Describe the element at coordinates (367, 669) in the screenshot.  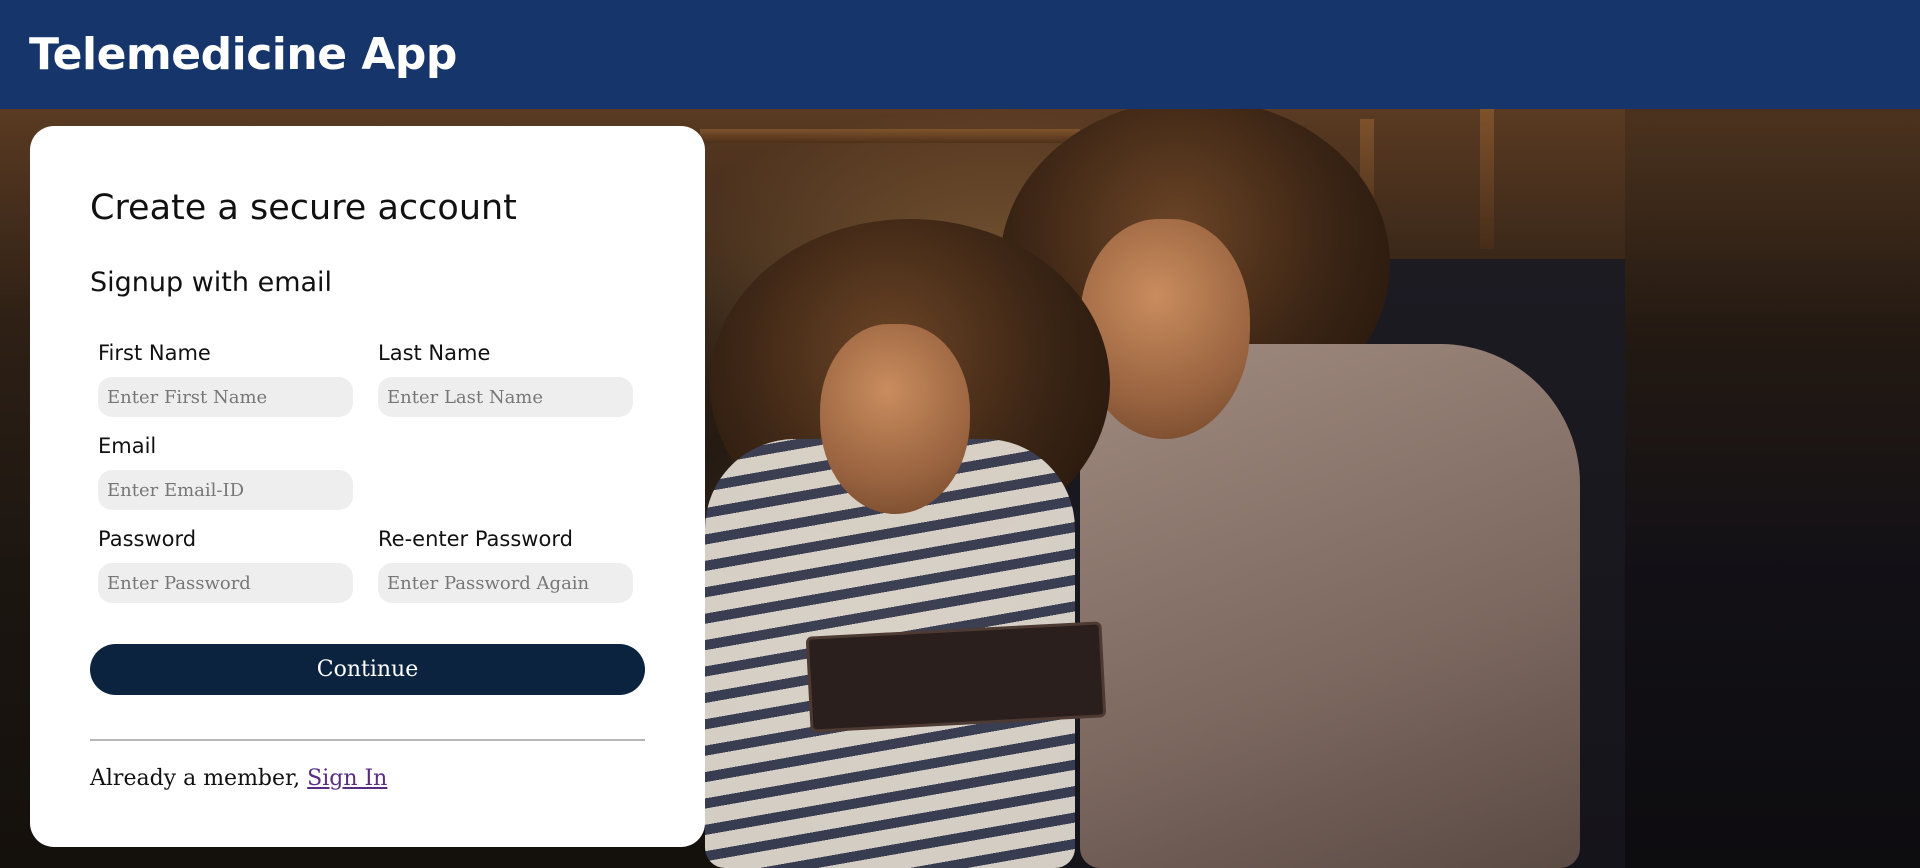
I see `continue-button: Continue` at that location.